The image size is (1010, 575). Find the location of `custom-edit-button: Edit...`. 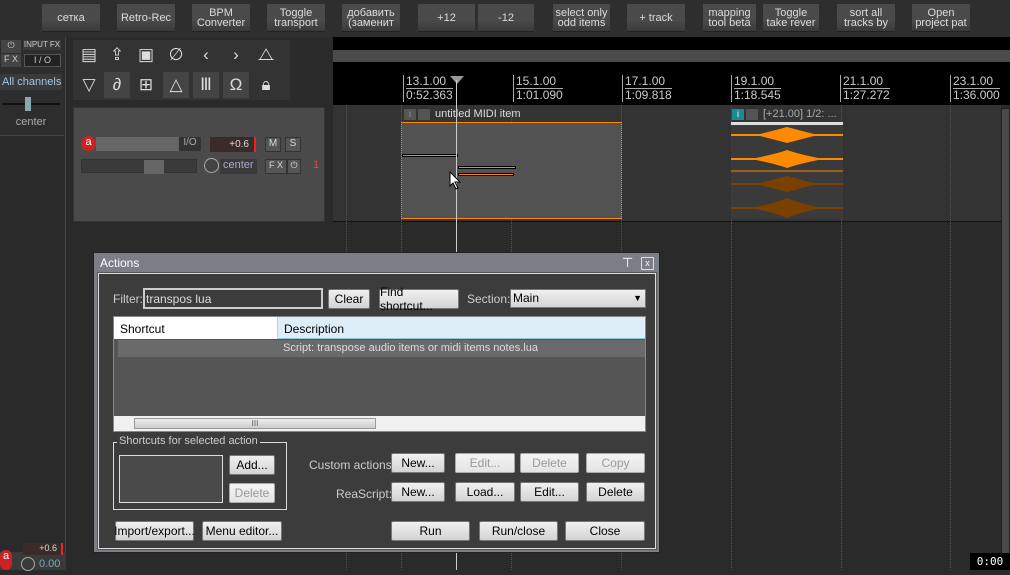

custom-edit-button: Edit... is located at coordinates (485, 463).